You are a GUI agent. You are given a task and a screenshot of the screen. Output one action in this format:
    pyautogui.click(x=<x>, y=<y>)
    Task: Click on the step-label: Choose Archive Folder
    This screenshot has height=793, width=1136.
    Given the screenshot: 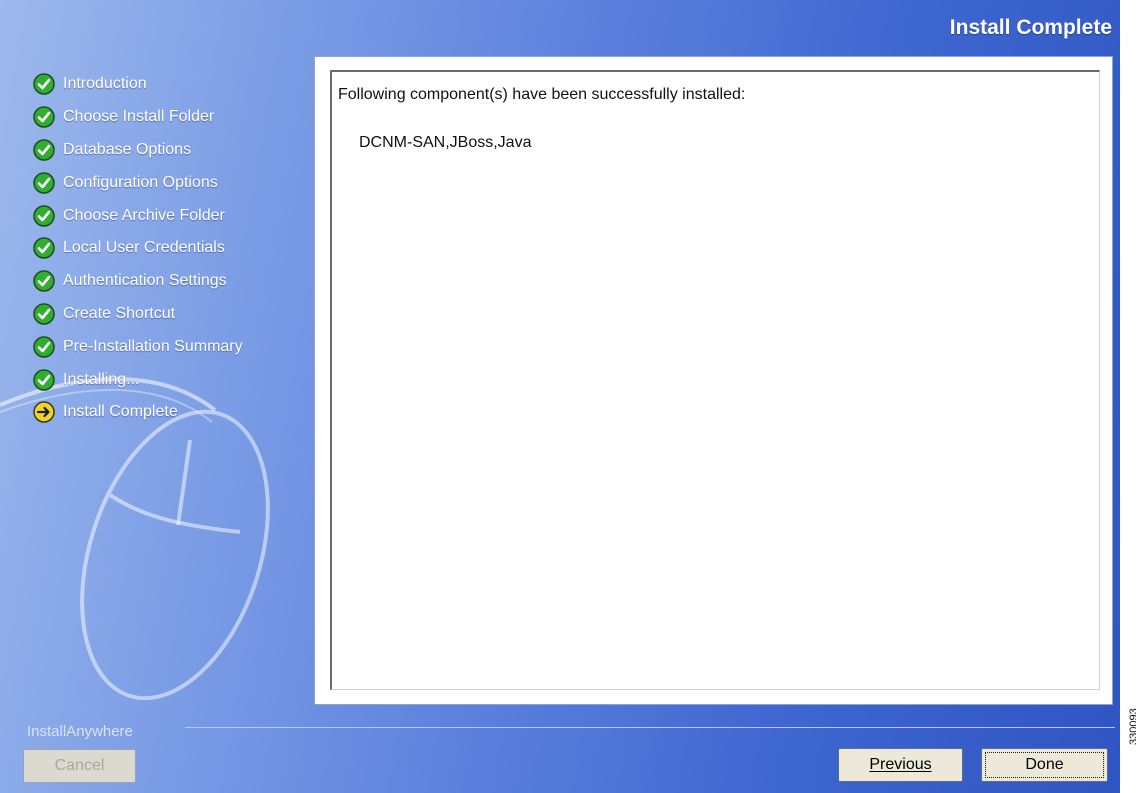 What is the action you would take?
    pyautogui.click(x=144, y=215)
    